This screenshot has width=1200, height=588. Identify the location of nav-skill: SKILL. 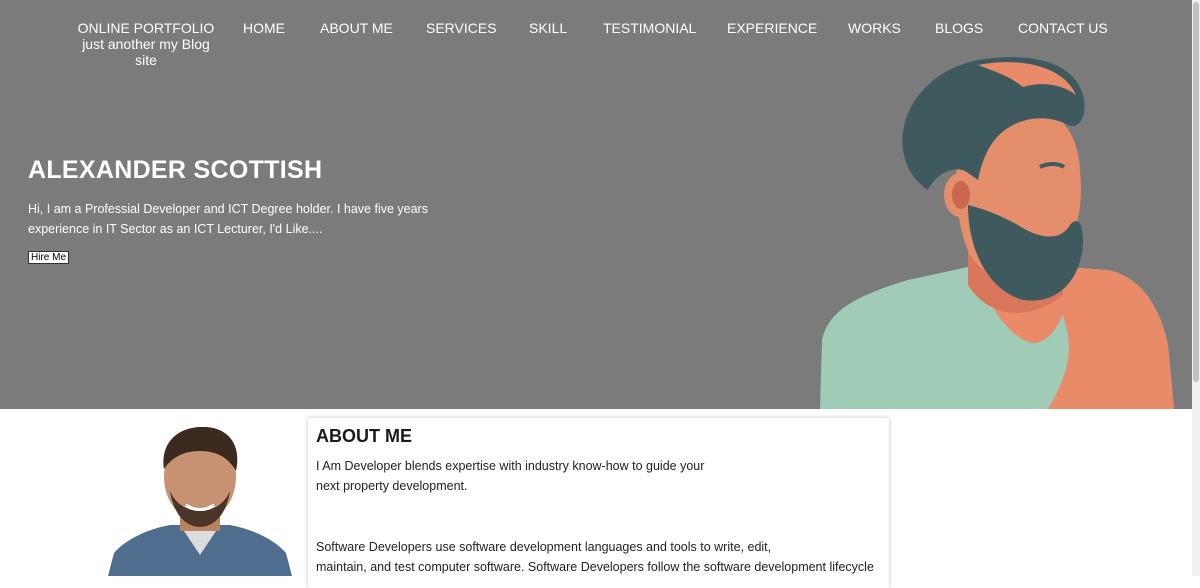
(548, 28).